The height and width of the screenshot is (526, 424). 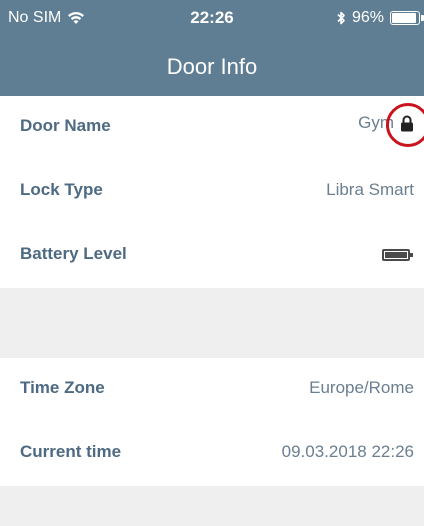 I want to click on current-time-row: Current time 09.03.2018 22:26, so click(x=212, y=454).